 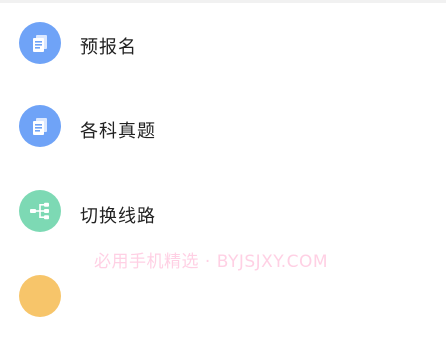 What do you see at coordinates (118, 216) in the screenshot?
I see `menu-item-label: 切换线路` at bounding box center [118, 216].